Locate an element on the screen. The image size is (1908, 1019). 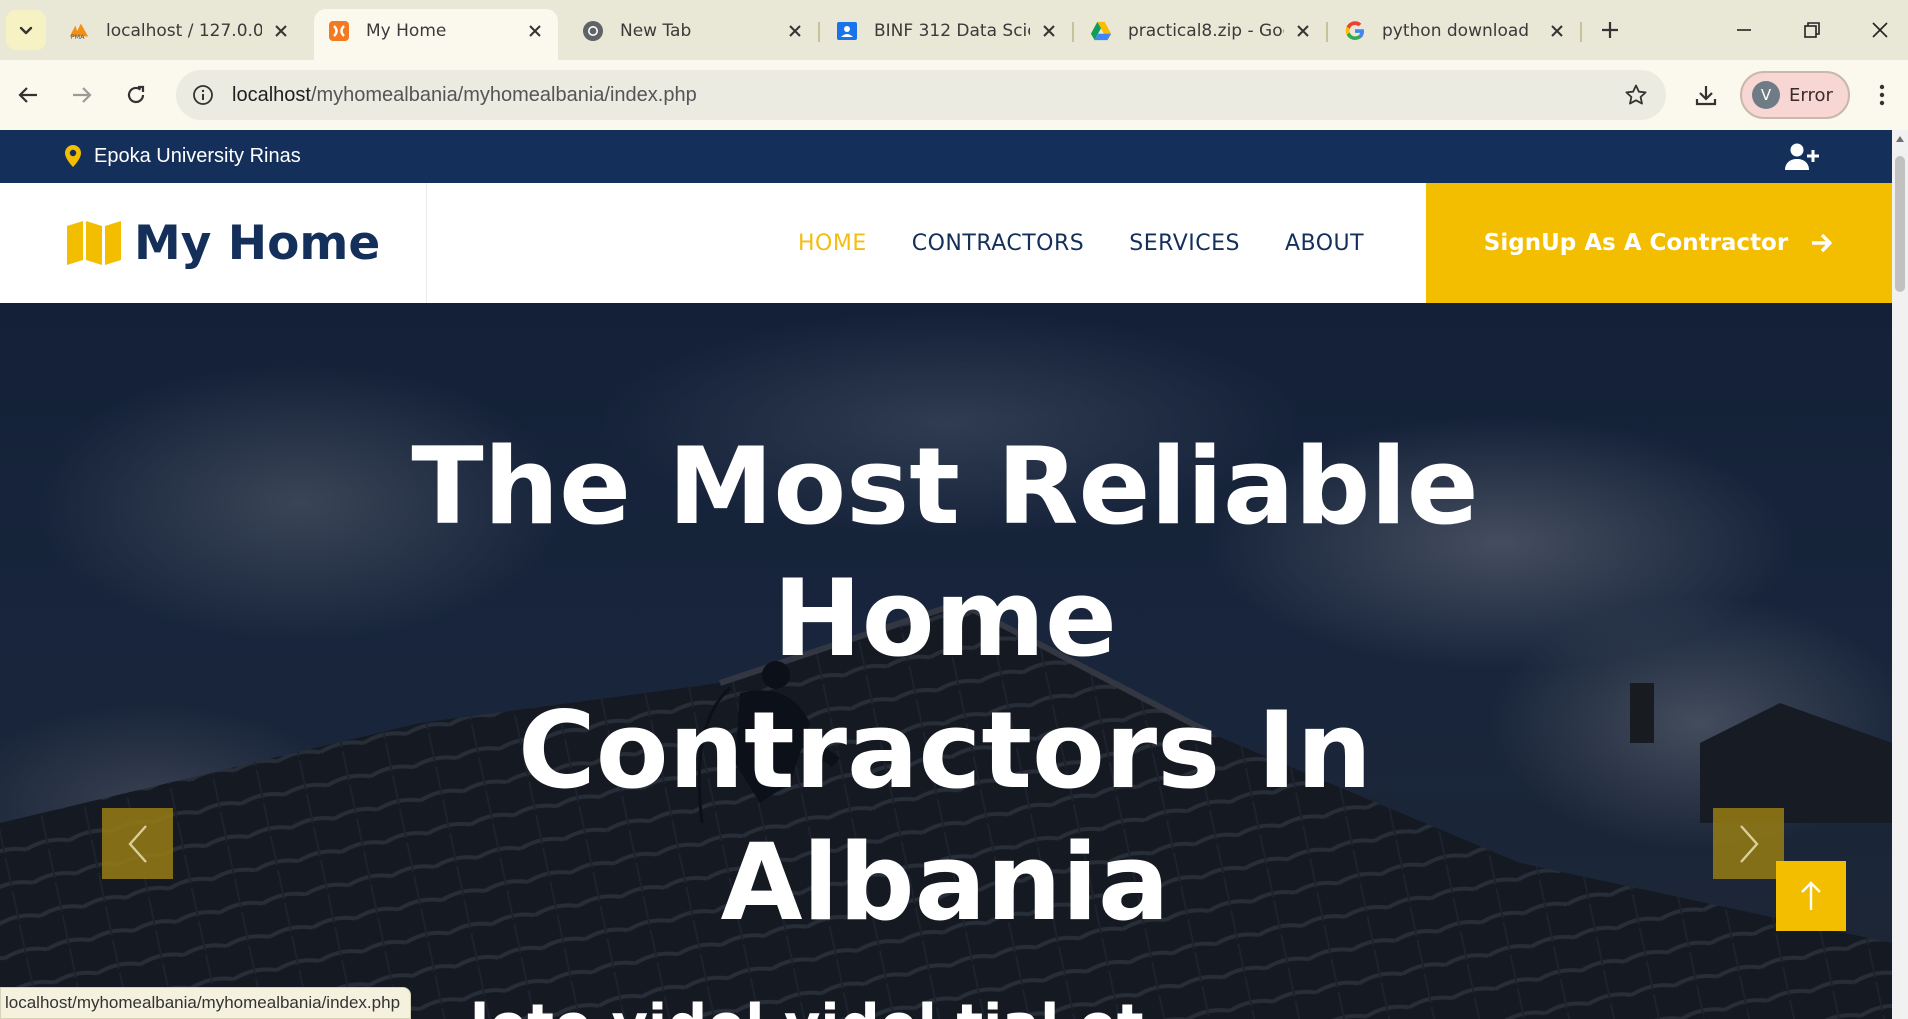
site-info-icon is located at coordinates (203, 95).